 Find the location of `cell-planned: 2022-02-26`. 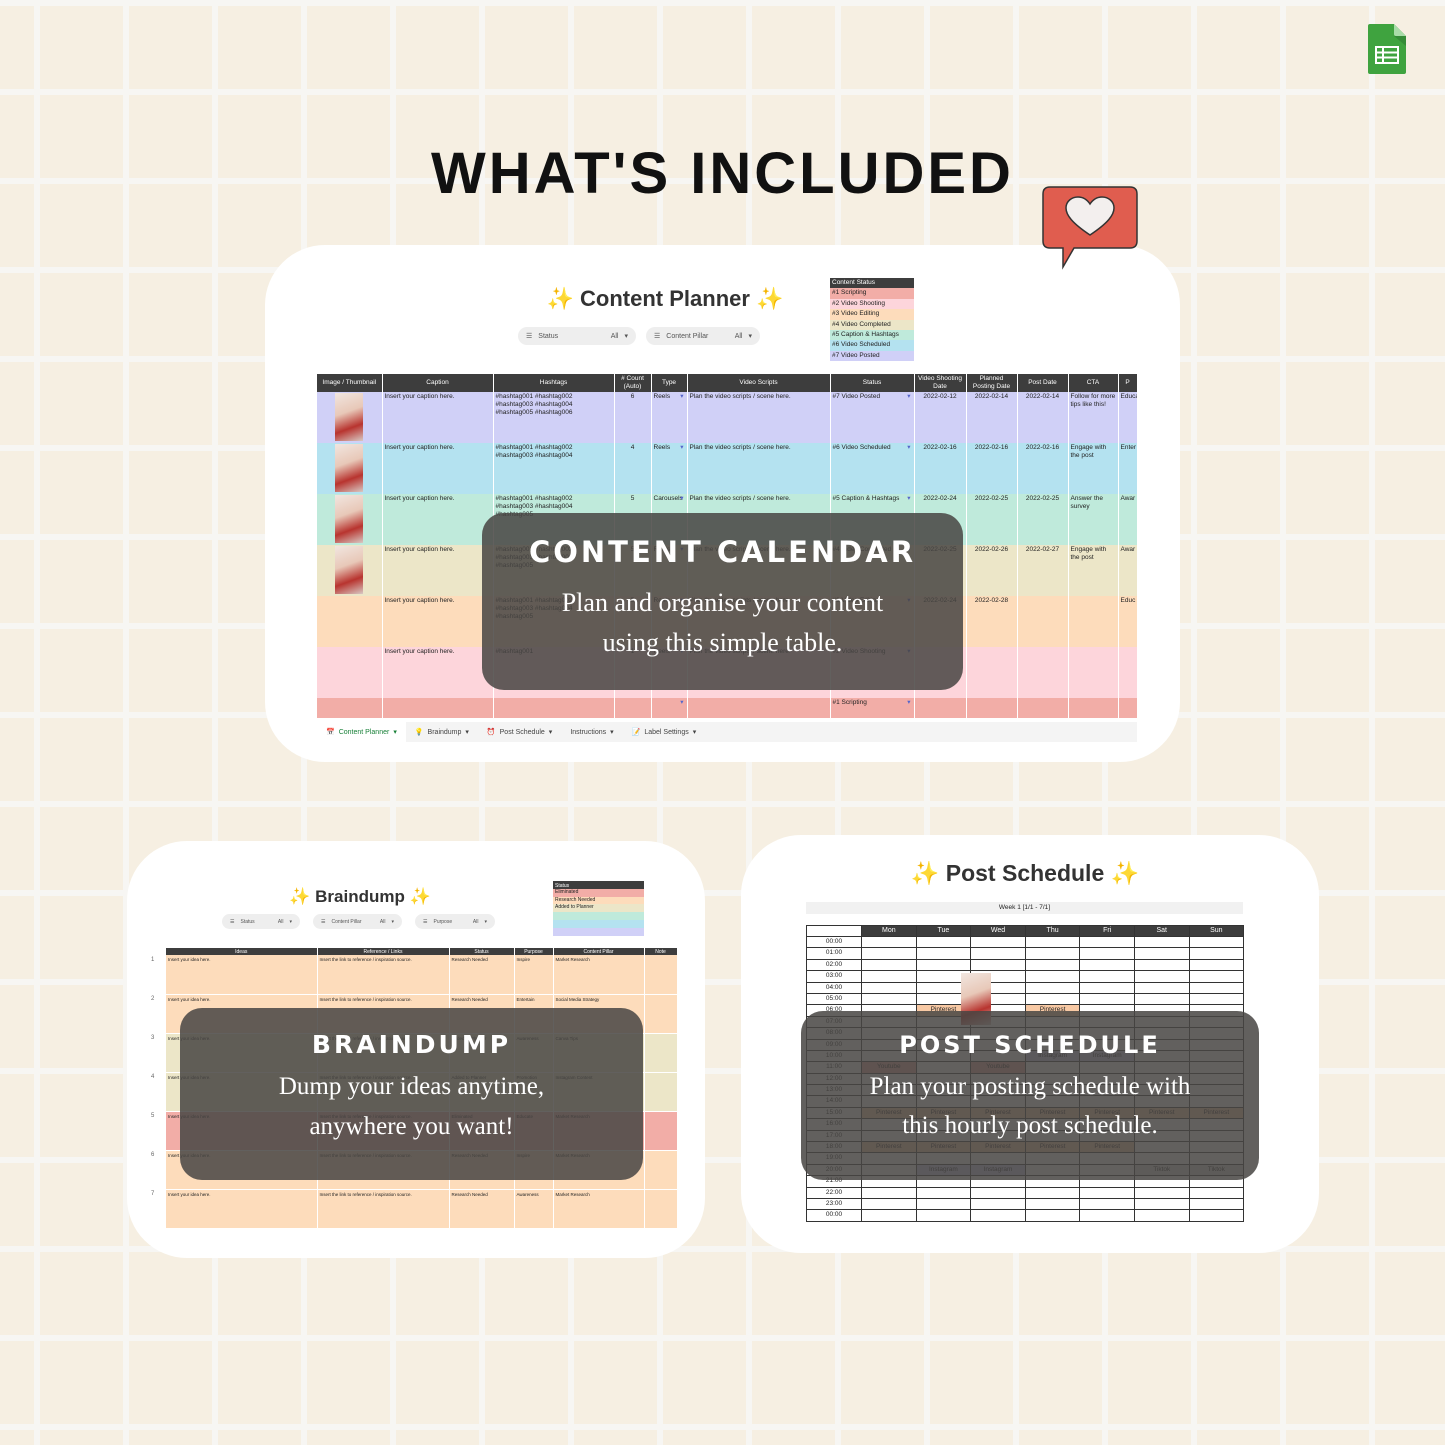

cell-planned: 2022-02-26 is located at coordinates (992, 570).